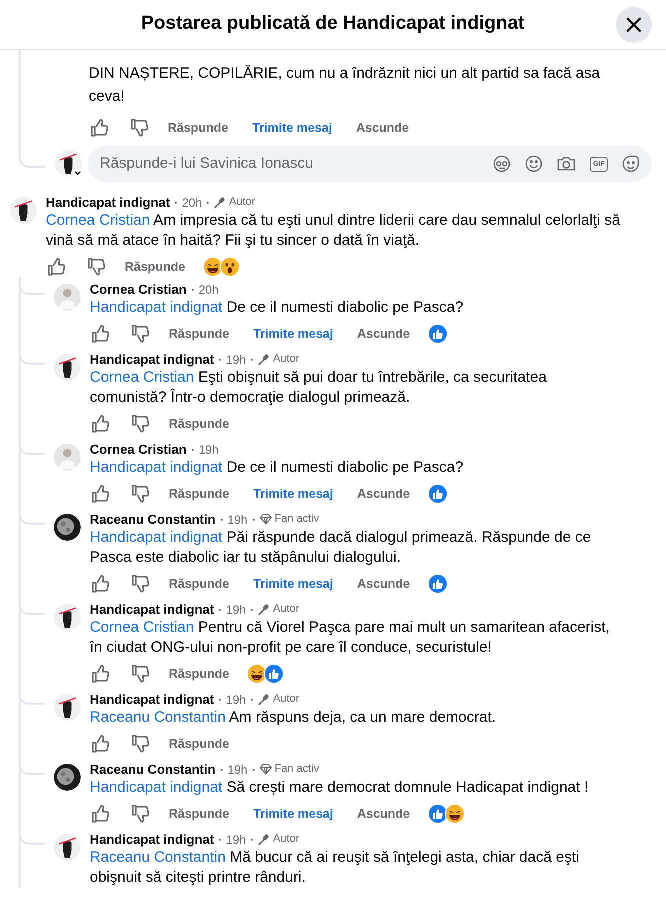  I want to click on comment-text: Cornea Cristian Pentru că Viorel Paşca pare mai mult un samaritean afacerist, în ciudat ONG-ului non-profit pe care îl conduce, securistule!, so click(350, 638).